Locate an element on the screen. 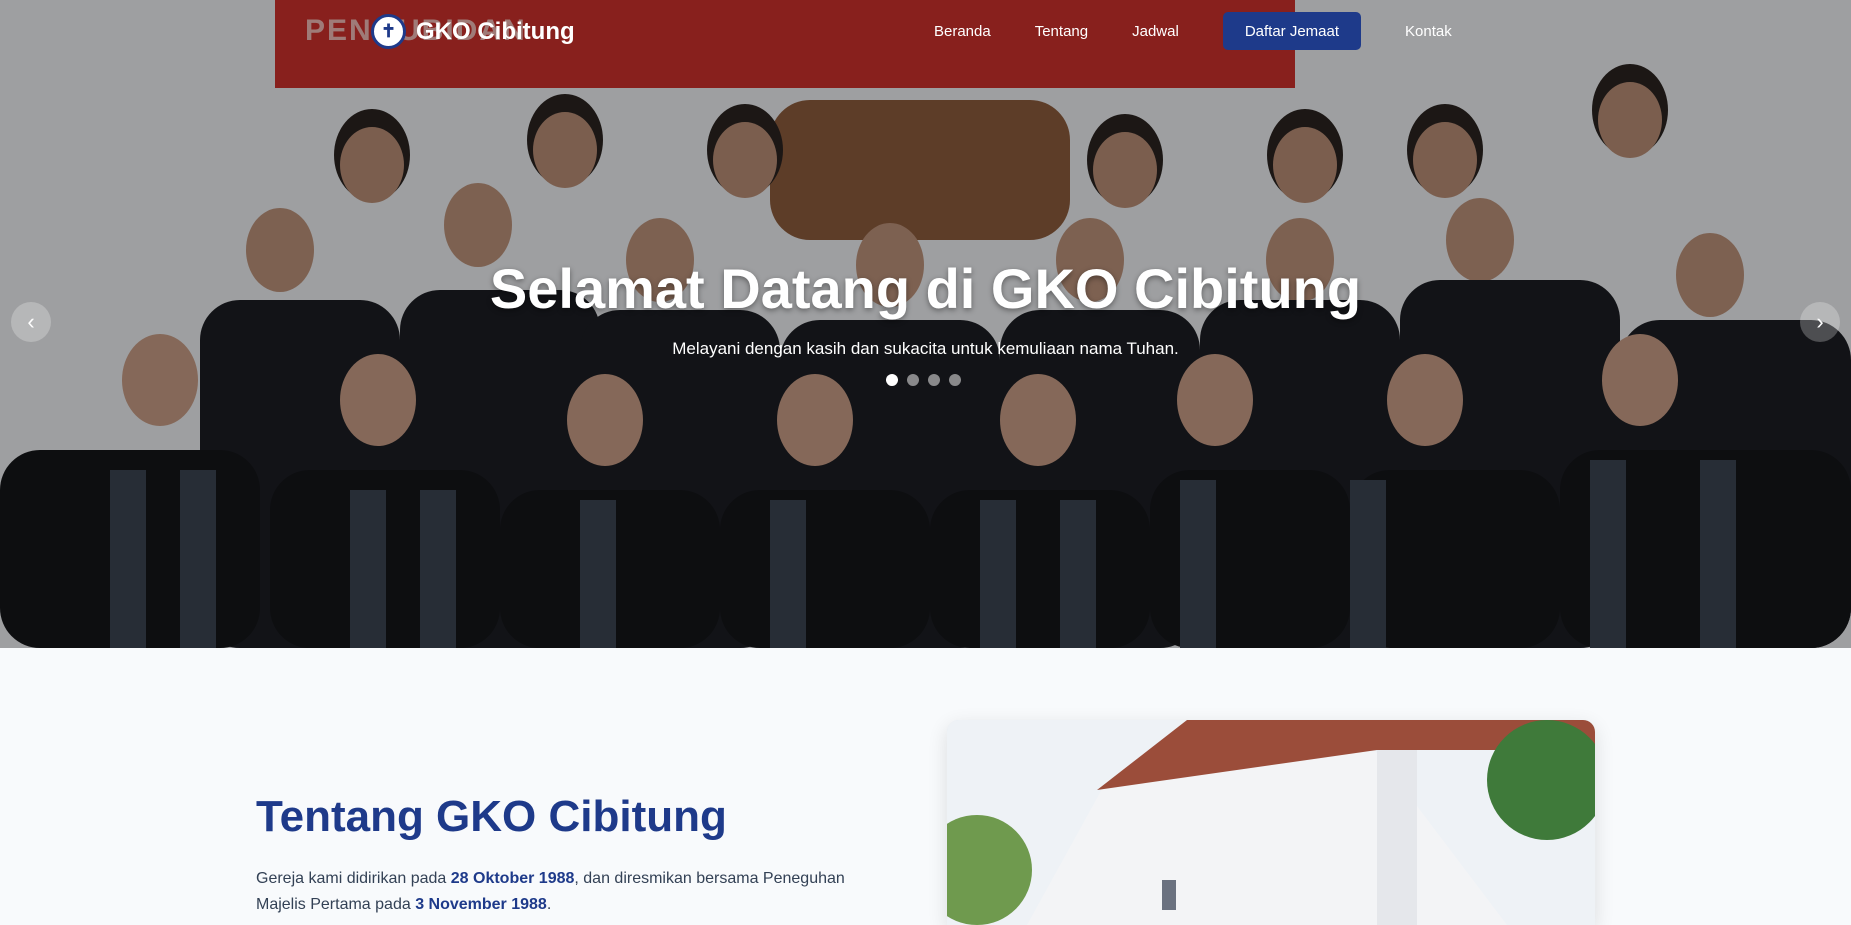  carousel-prev-button: ‹ is located at coordinates (31, 322).